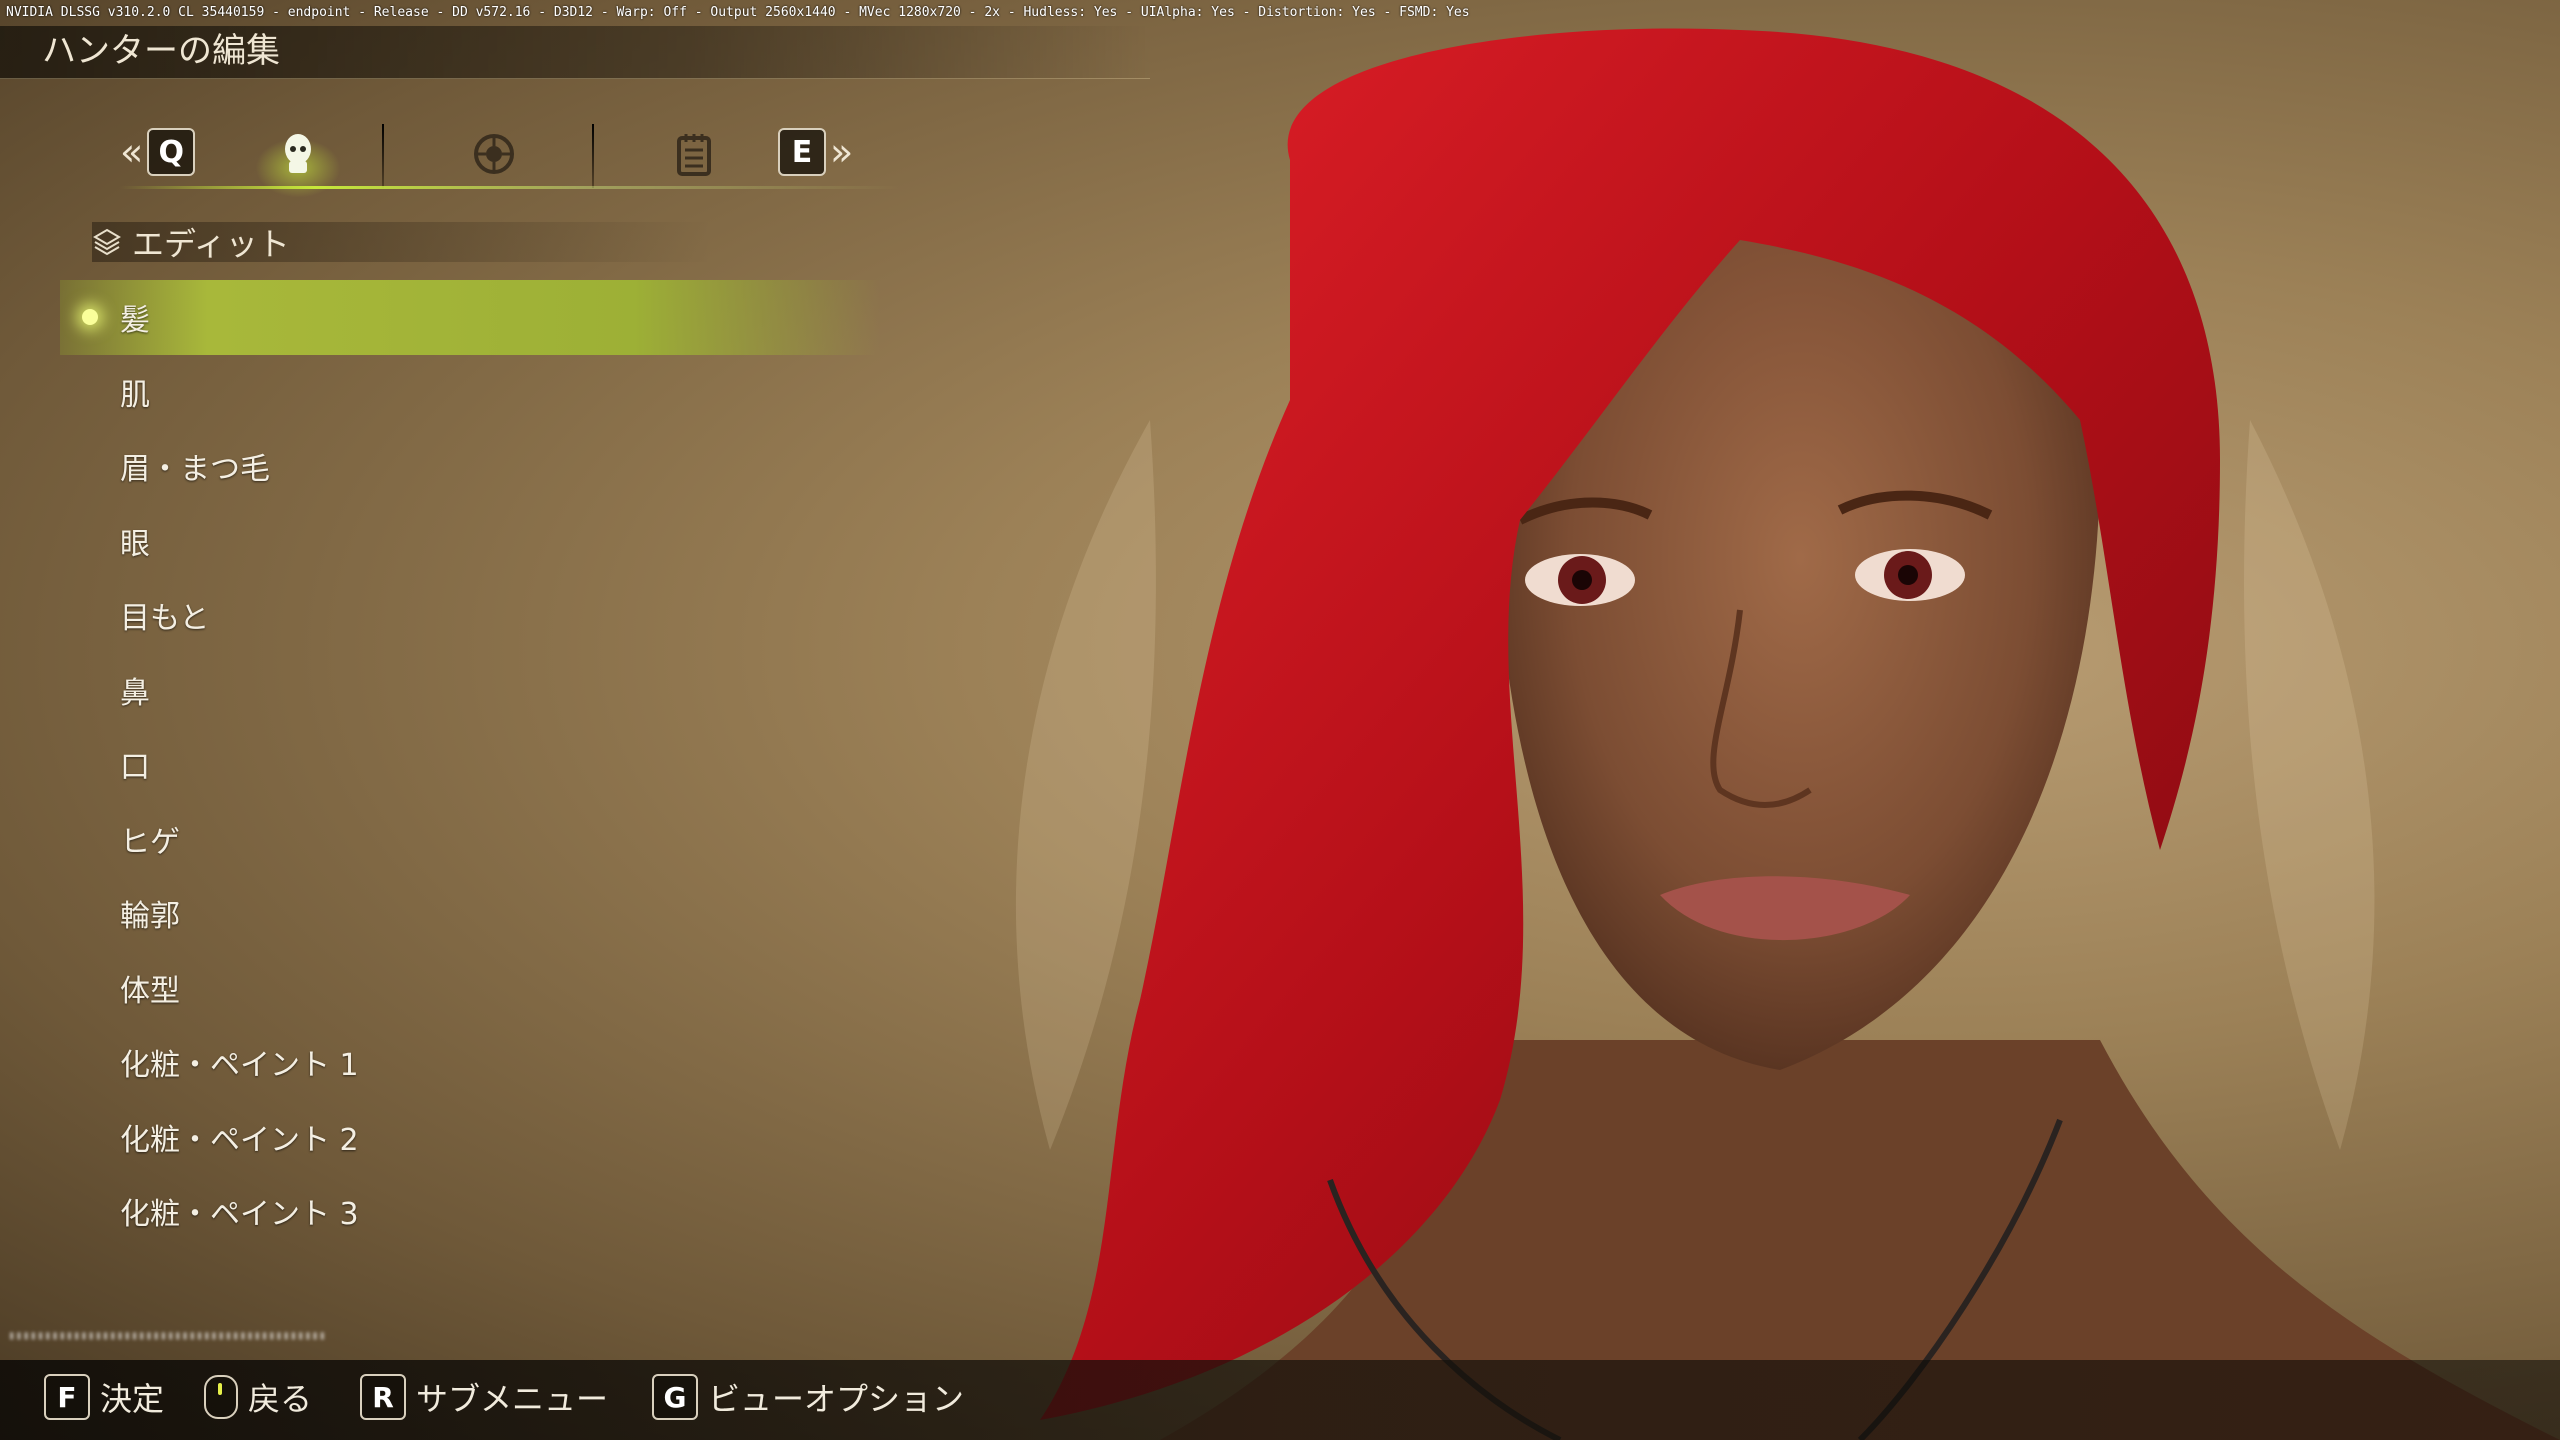 This screenshot has width=2560, height=1440. I want to click on menu-item: 化粧・ペイント 3, so click(470, 1211).